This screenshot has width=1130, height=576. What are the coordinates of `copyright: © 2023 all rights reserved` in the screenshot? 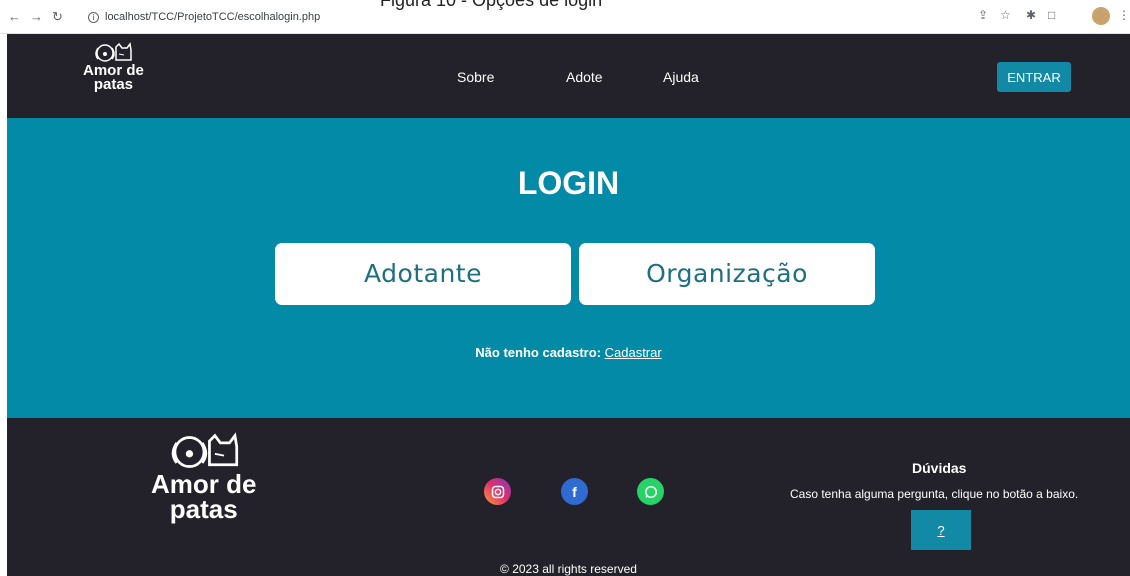 It's located at (568, 569).